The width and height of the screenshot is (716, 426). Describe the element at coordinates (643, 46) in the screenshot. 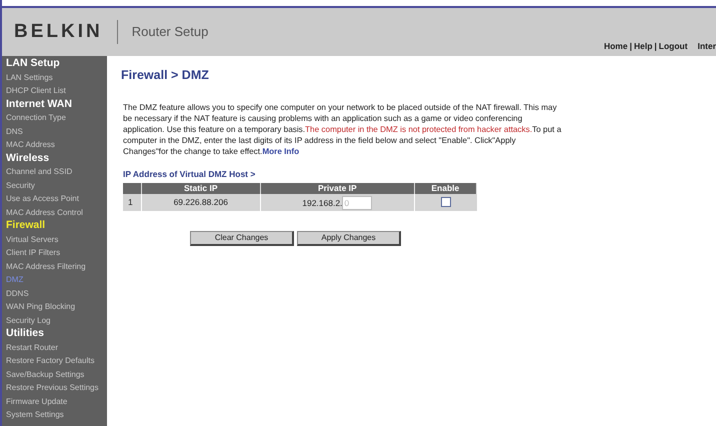

I see `nav-link: Help` at that location.